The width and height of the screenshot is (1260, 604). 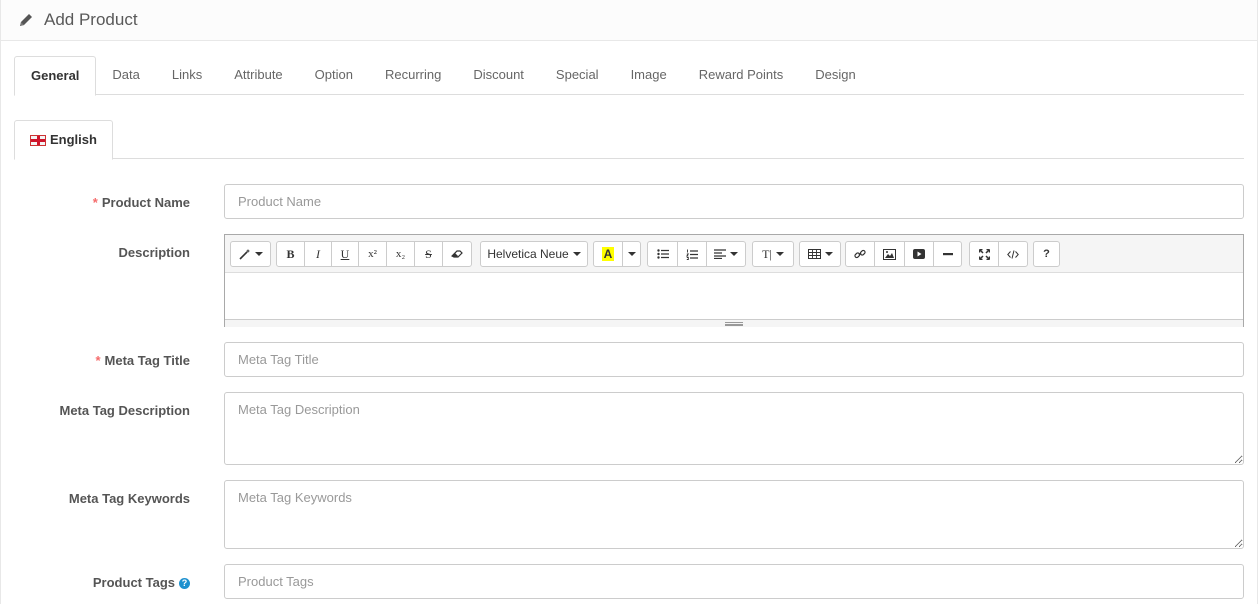 What do you see at coordinates (26, 20) in the screenshot?
I see `pencil-icon` at bounding box center [26, 20].